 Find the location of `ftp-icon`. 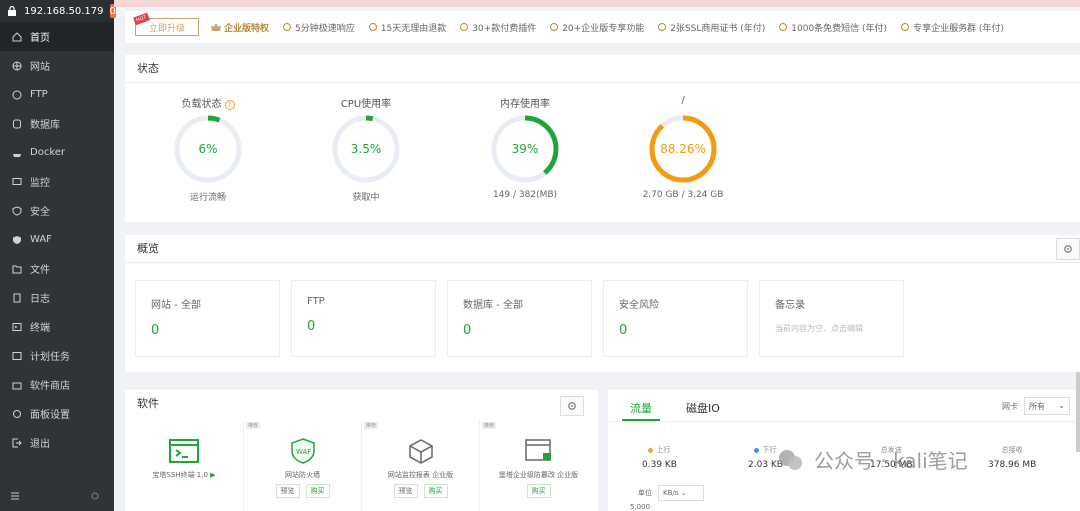

ftp-icon is located at coordinates (17, 95).